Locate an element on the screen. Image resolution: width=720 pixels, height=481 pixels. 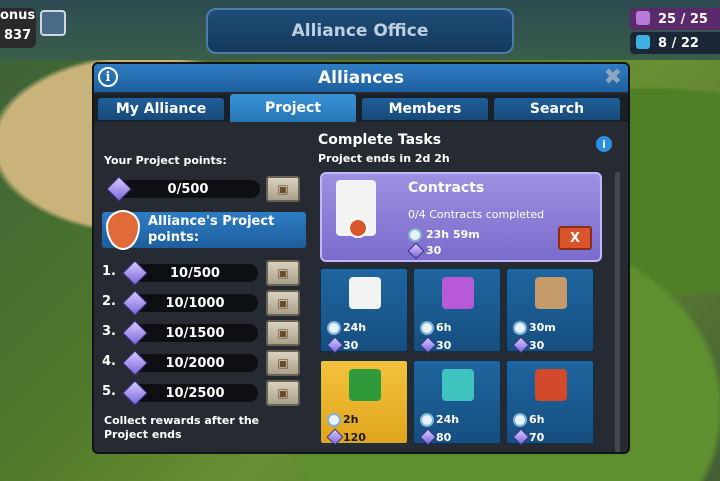
info-icon: i is located at coordinates (108, 77).